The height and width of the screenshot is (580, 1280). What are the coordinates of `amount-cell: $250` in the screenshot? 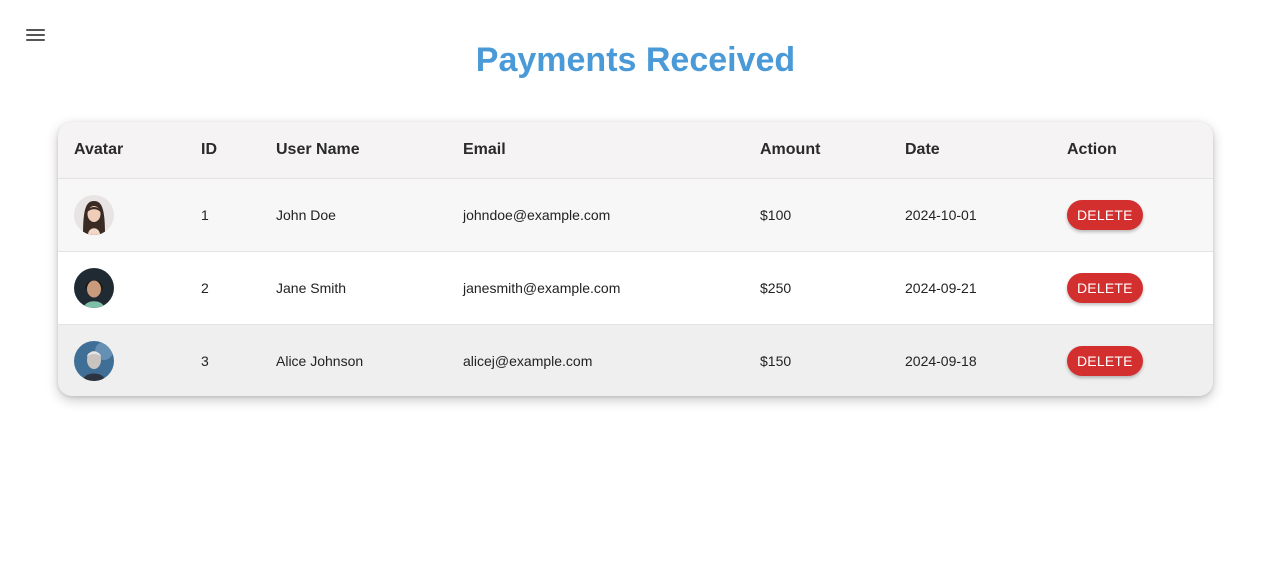 It's located at (816, 288).